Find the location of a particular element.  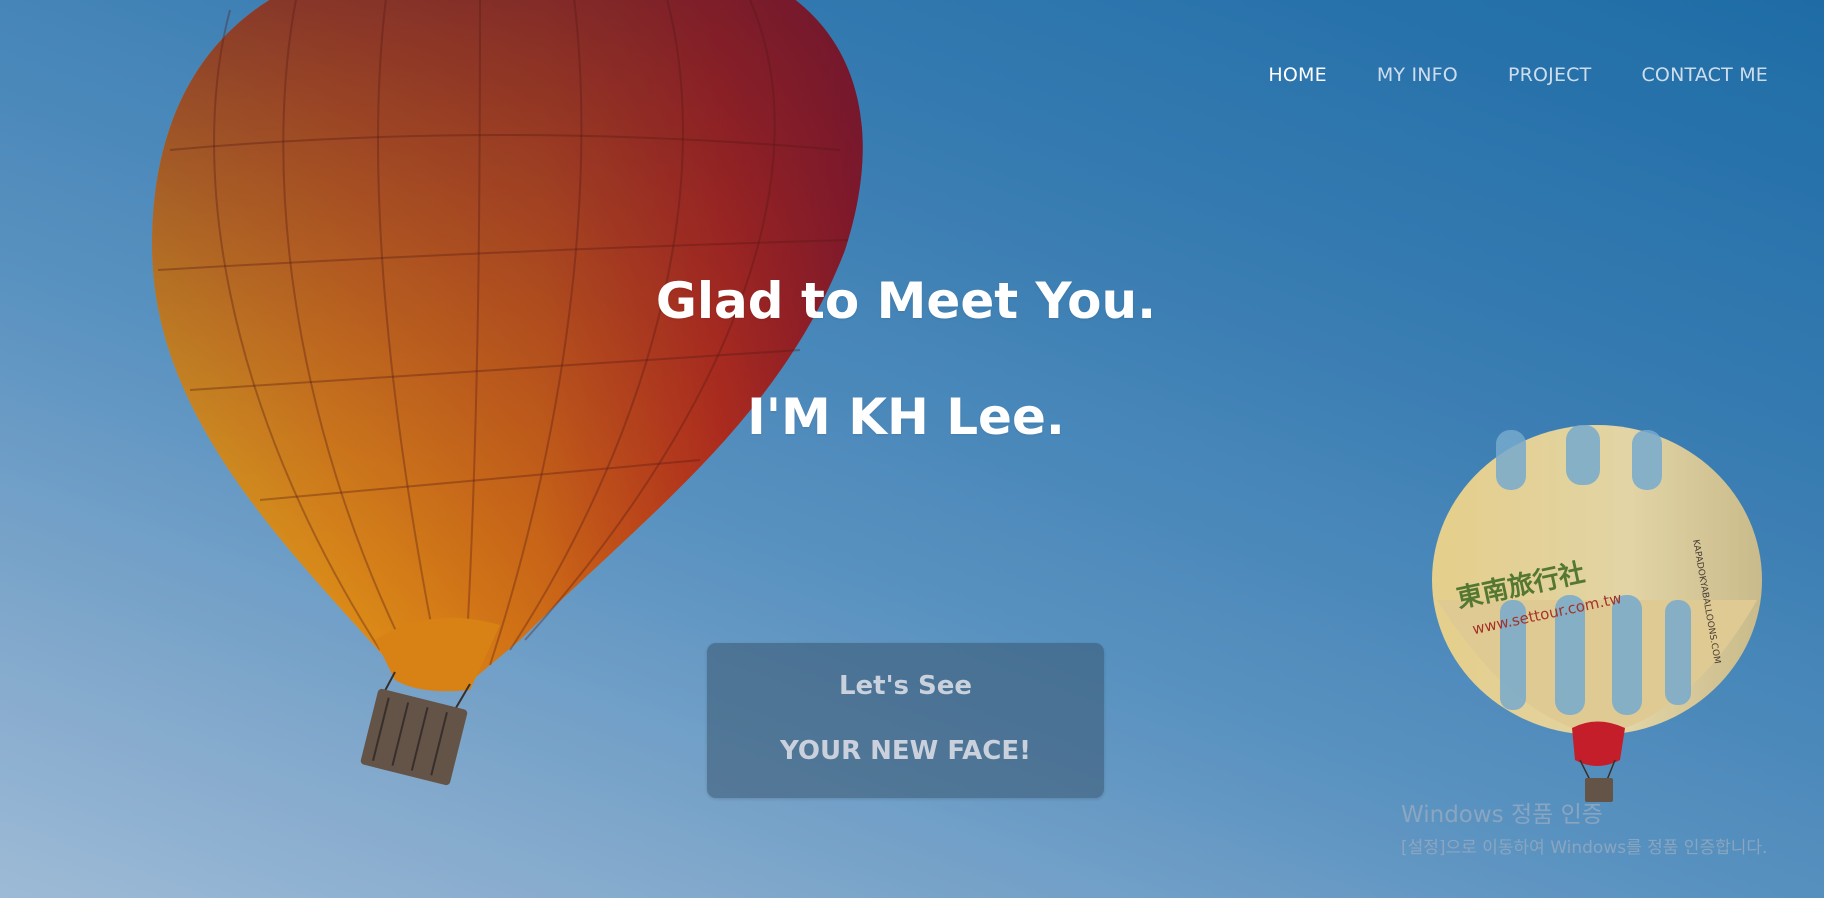

lets-see-button: Let's See YOUR NEW FACE! is located at coordinates (905, 720).